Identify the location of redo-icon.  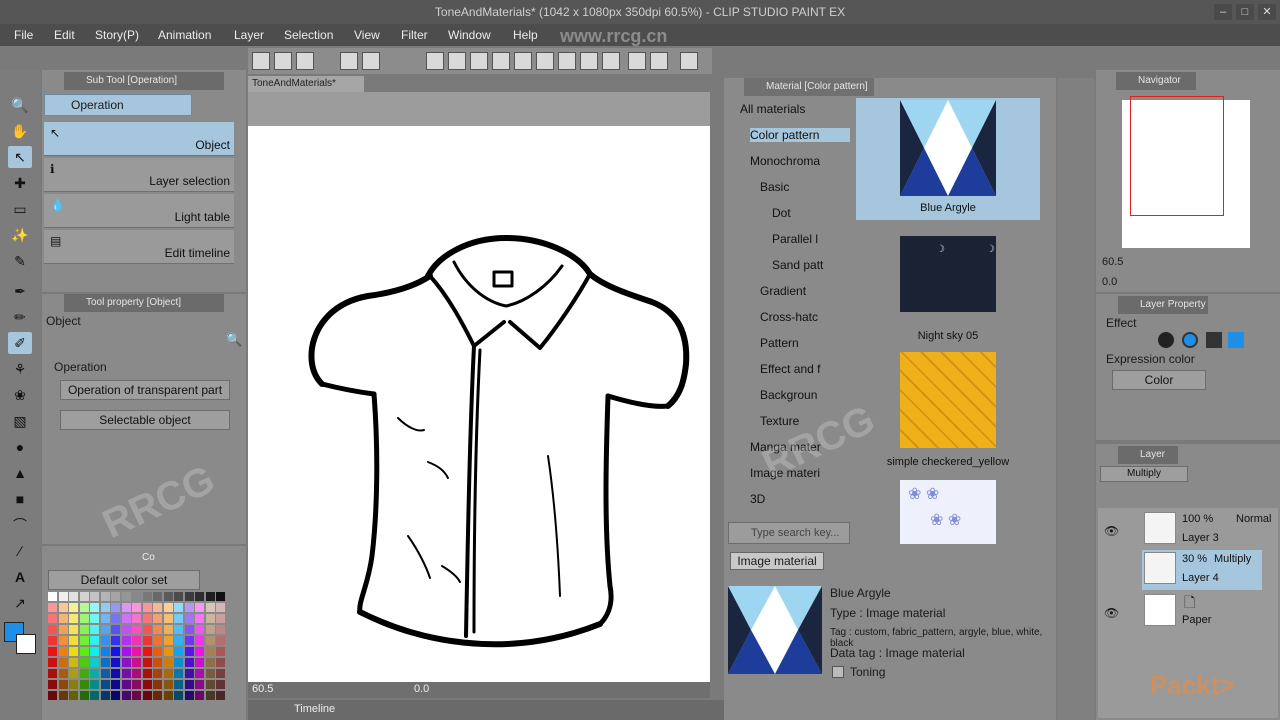
(371, 61).